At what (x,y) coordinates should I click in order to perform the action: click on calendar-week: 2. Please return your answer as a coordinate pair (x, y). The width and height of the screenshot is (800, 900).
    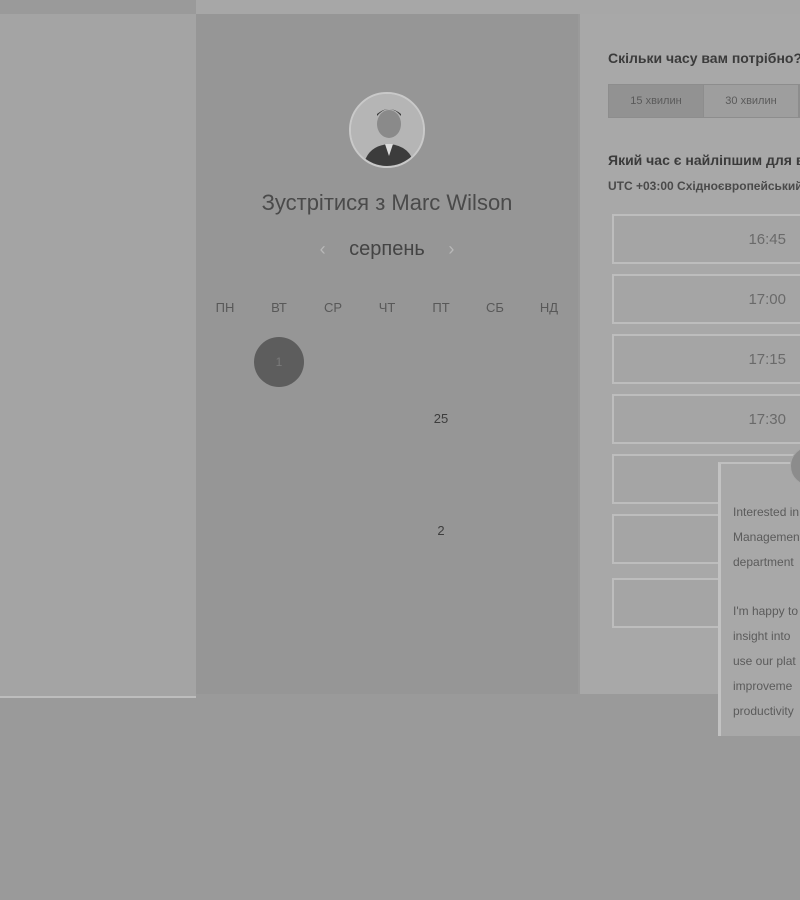
    Looking at the image, I should click on (387, 530).